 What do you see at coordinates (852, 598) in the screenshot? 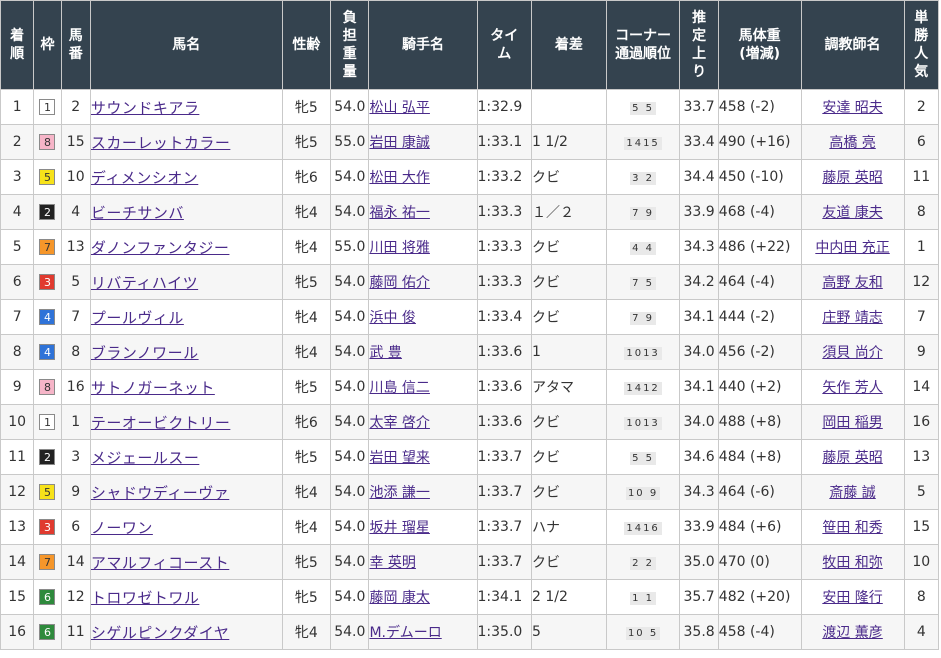
I see `trainer-name-link: 安田 隆行` at bounding box center [852, 598].